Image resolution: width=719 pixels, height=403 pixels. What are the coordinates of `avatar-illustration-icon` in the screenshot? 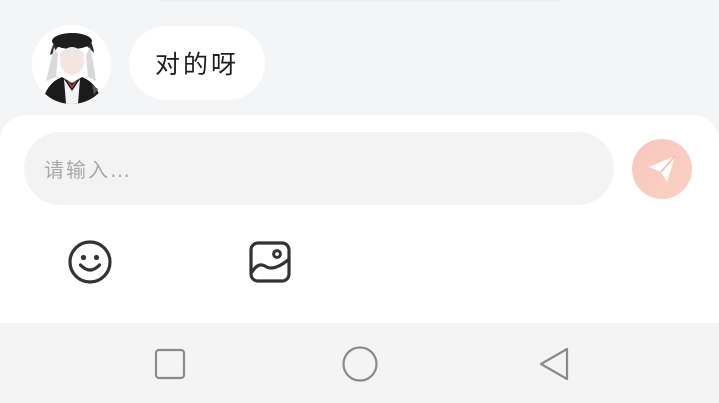 It's located at (71, 64).